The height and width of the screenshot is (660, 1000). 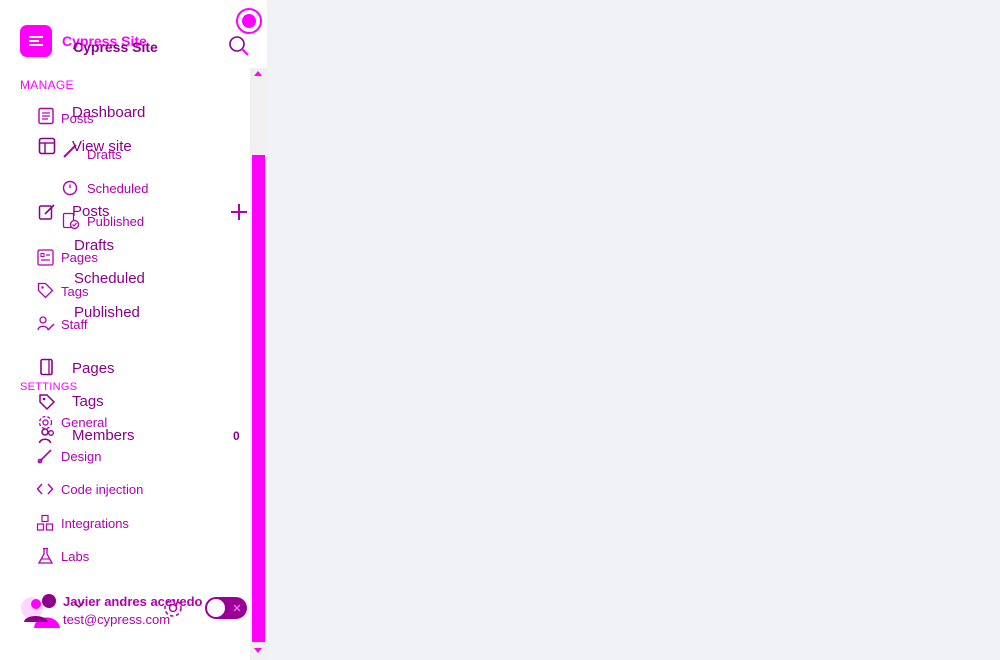 What do you see at coordinates (249, 21) in the screenshot?
I see `record-icon` at bounding box center [249, 21].